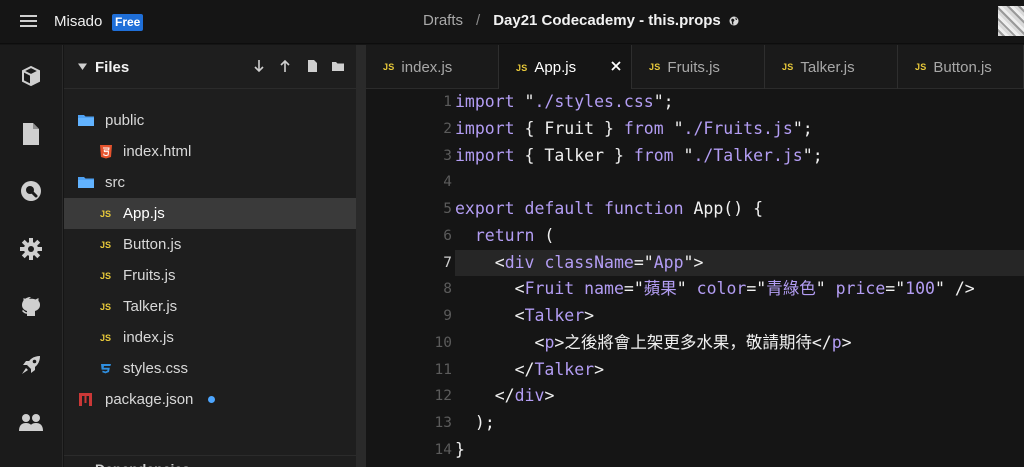 This screenshot has width=1024, height=467. I want to click on file-tree-item: styles.css, so click(210, 368).